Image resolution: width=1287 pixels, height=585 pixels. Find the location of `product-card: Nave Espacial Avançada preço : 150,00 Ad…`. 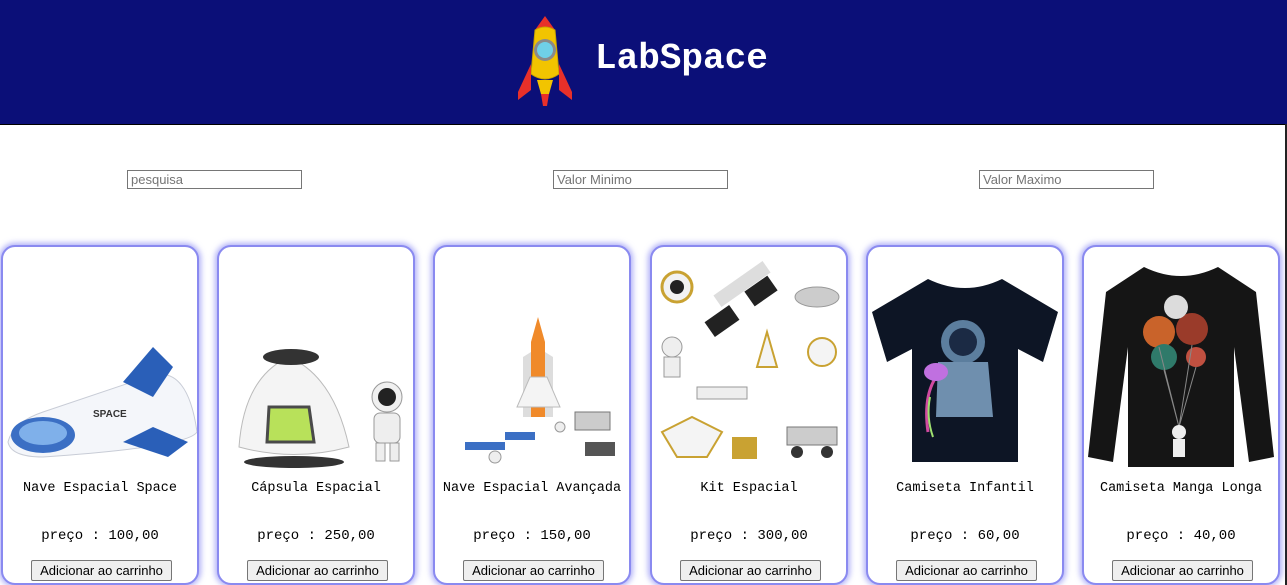

product-card: Nave Espacial Avançada preço : 150,00 Ad… is located at coordinates (532, 415).